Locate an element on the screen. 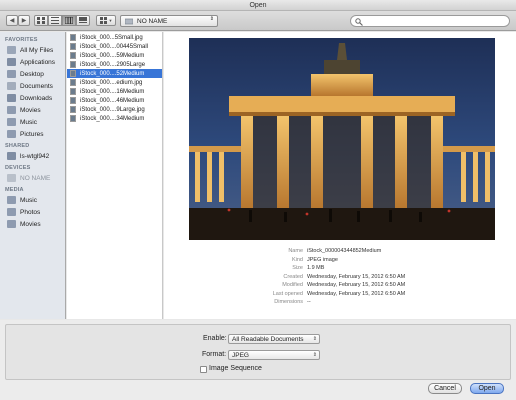 This screenshot has height=400, width=516. image-sequence-checkbox is located at coordinates (203, 369).